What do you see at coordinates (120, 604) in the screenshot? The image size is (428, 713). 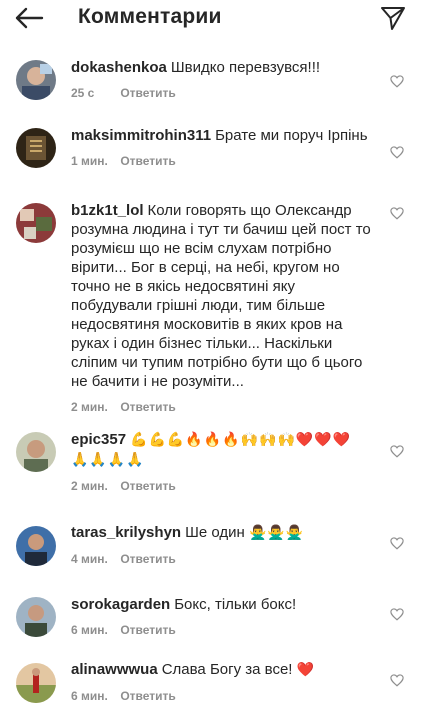 I see `comment-username: sorokagarden` at bounding box center [120, 604].